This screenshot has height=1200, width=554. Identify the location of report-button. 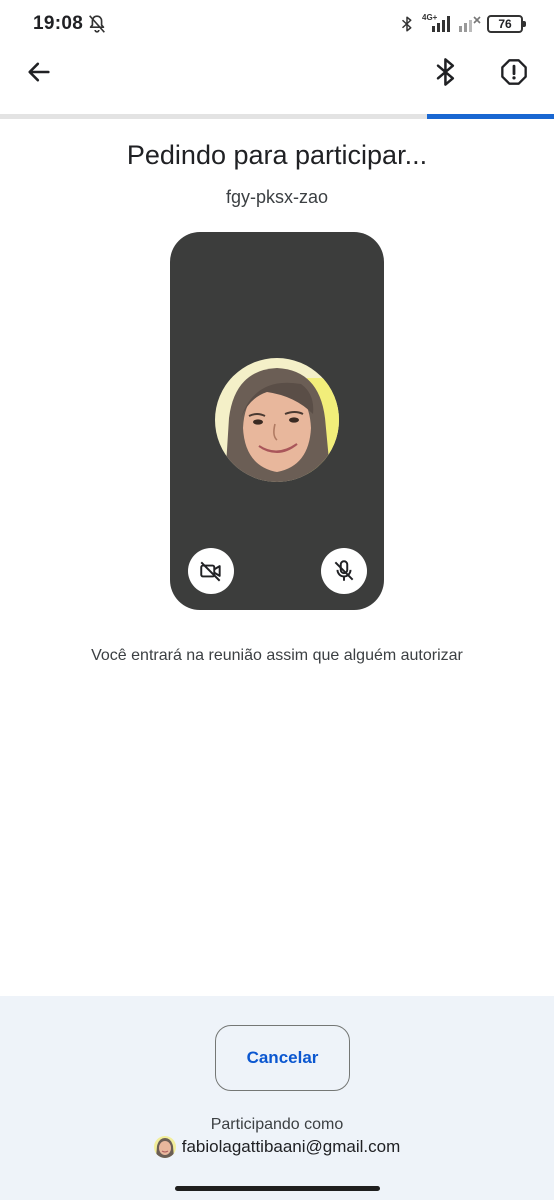
(514, 72).